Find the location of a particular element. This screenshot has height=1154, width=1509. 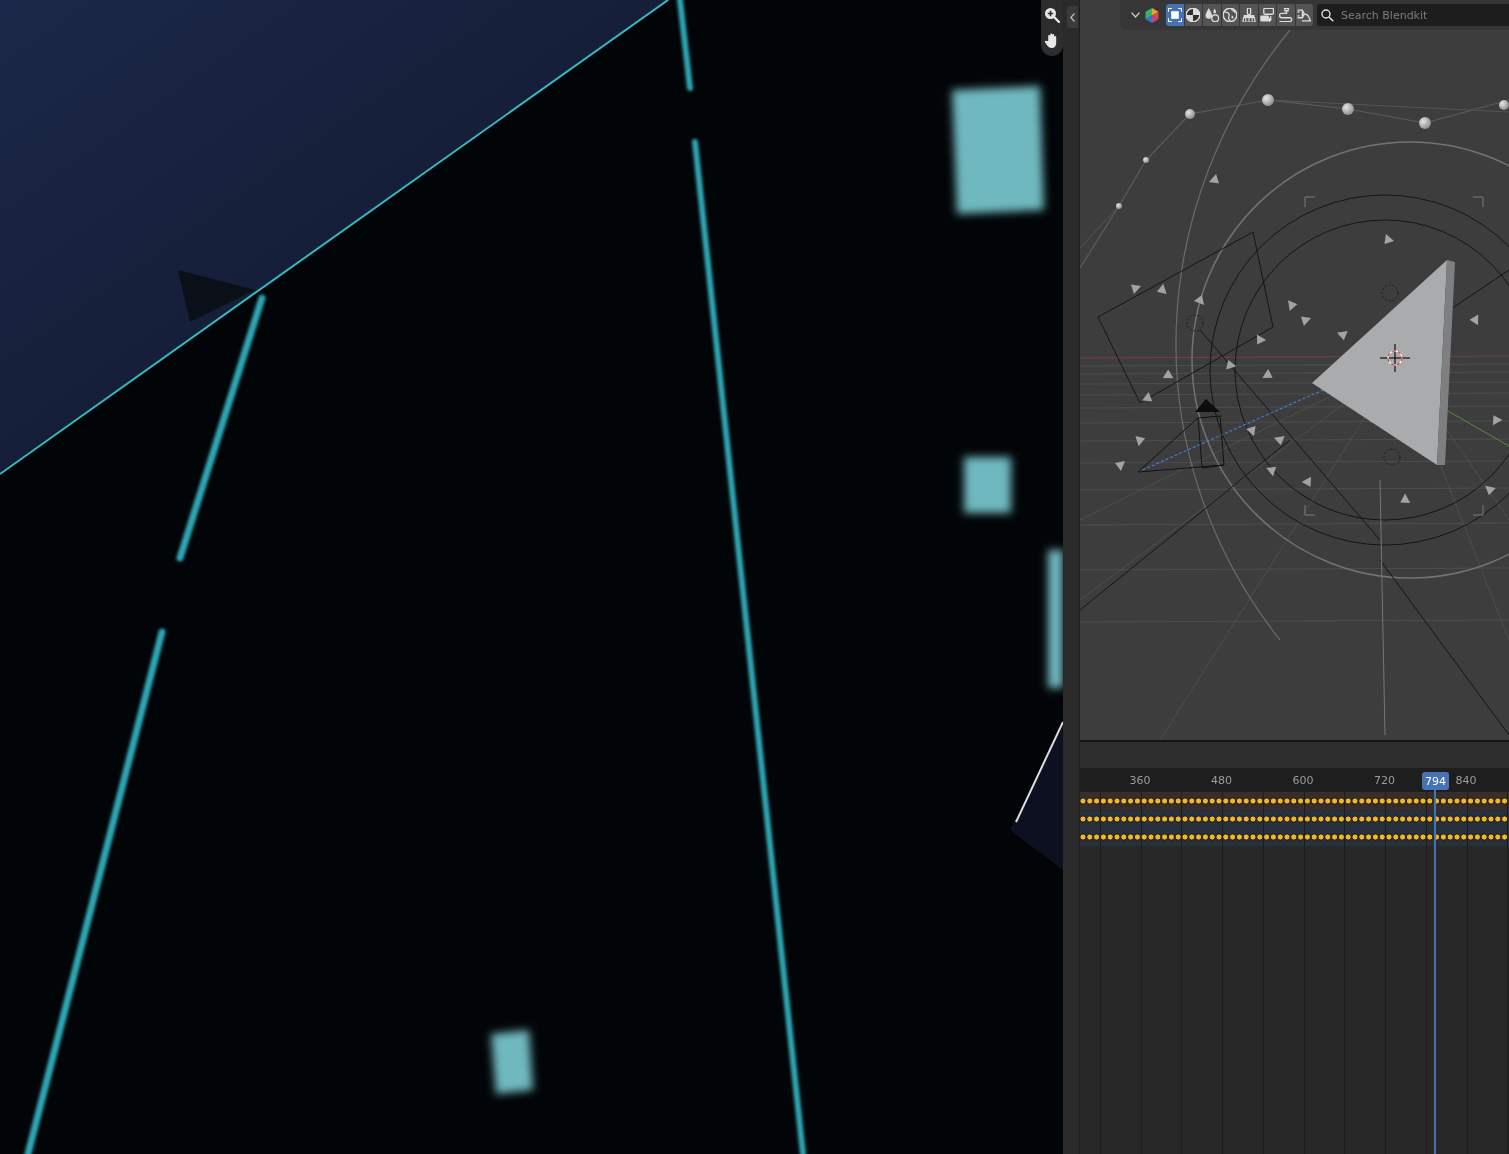

hexagon-icon is located at coordinates (1152, 15).